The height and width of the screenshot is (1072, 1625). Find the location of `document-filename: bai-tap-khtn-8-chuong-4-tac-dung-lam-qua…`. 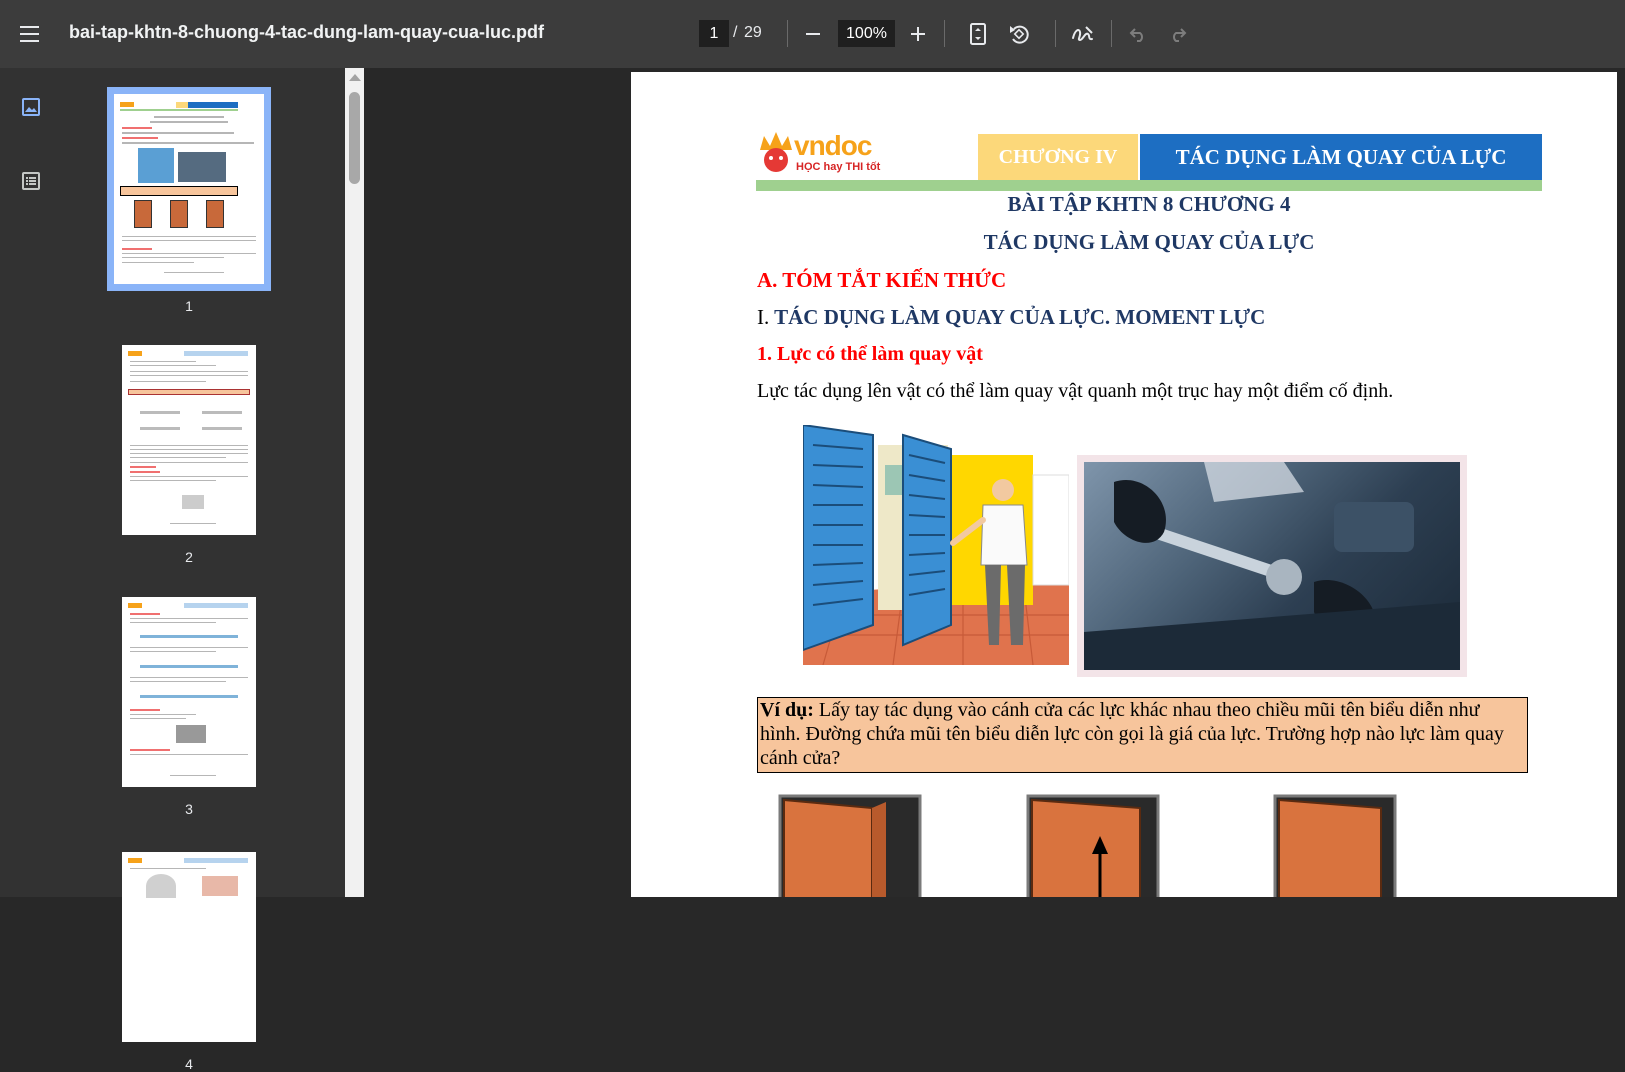

document-filename: bai-tap-khtn-8-chuong-4-tac-dung-lam-qua… is located at coordinates (306, 32).